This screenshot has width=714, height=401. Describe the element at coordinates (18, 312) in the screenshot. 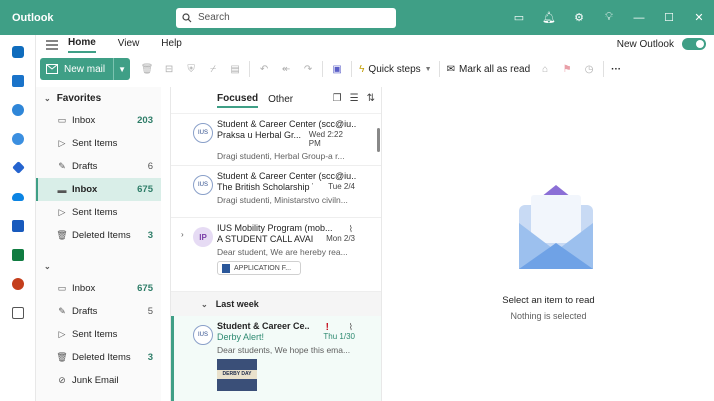

I see `rail-apps-icon` at that location.